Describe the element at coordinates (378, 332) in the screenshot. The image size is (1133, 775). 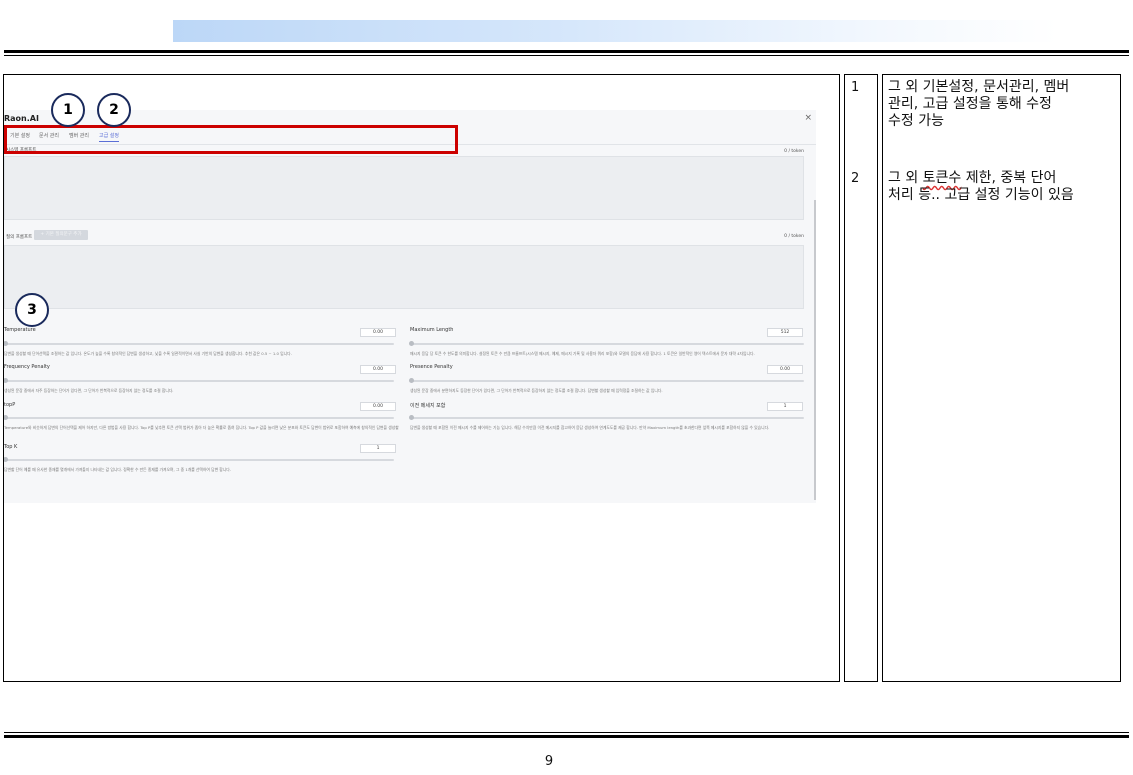
I see `param-input-temperature: 0.00` at that location.